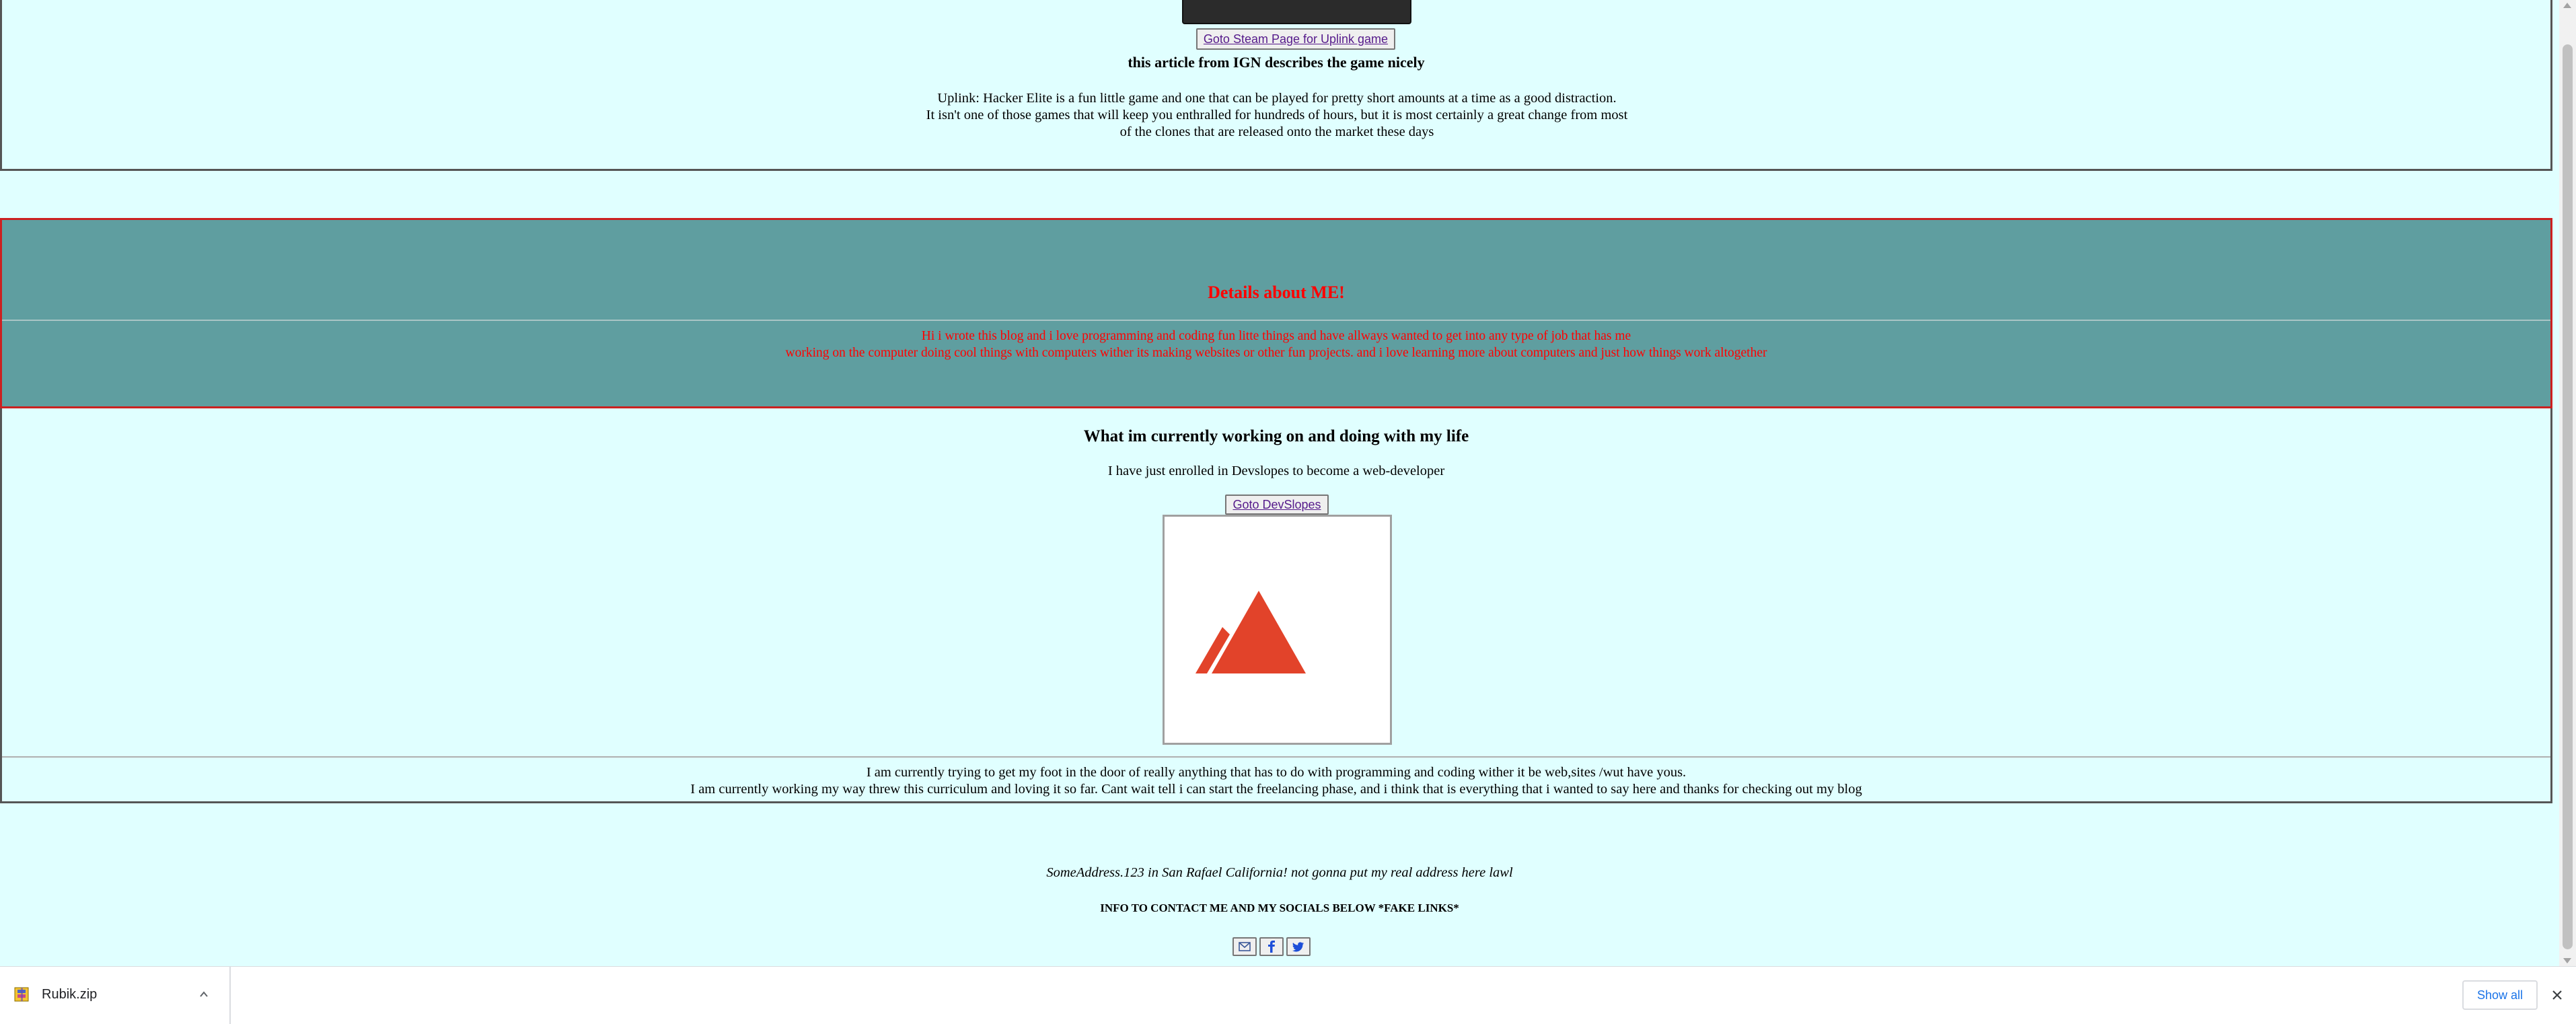 The width and height of the screenshot is (2576, 1024). I want to click on scrollbar-thumb, so click(2568, 496).